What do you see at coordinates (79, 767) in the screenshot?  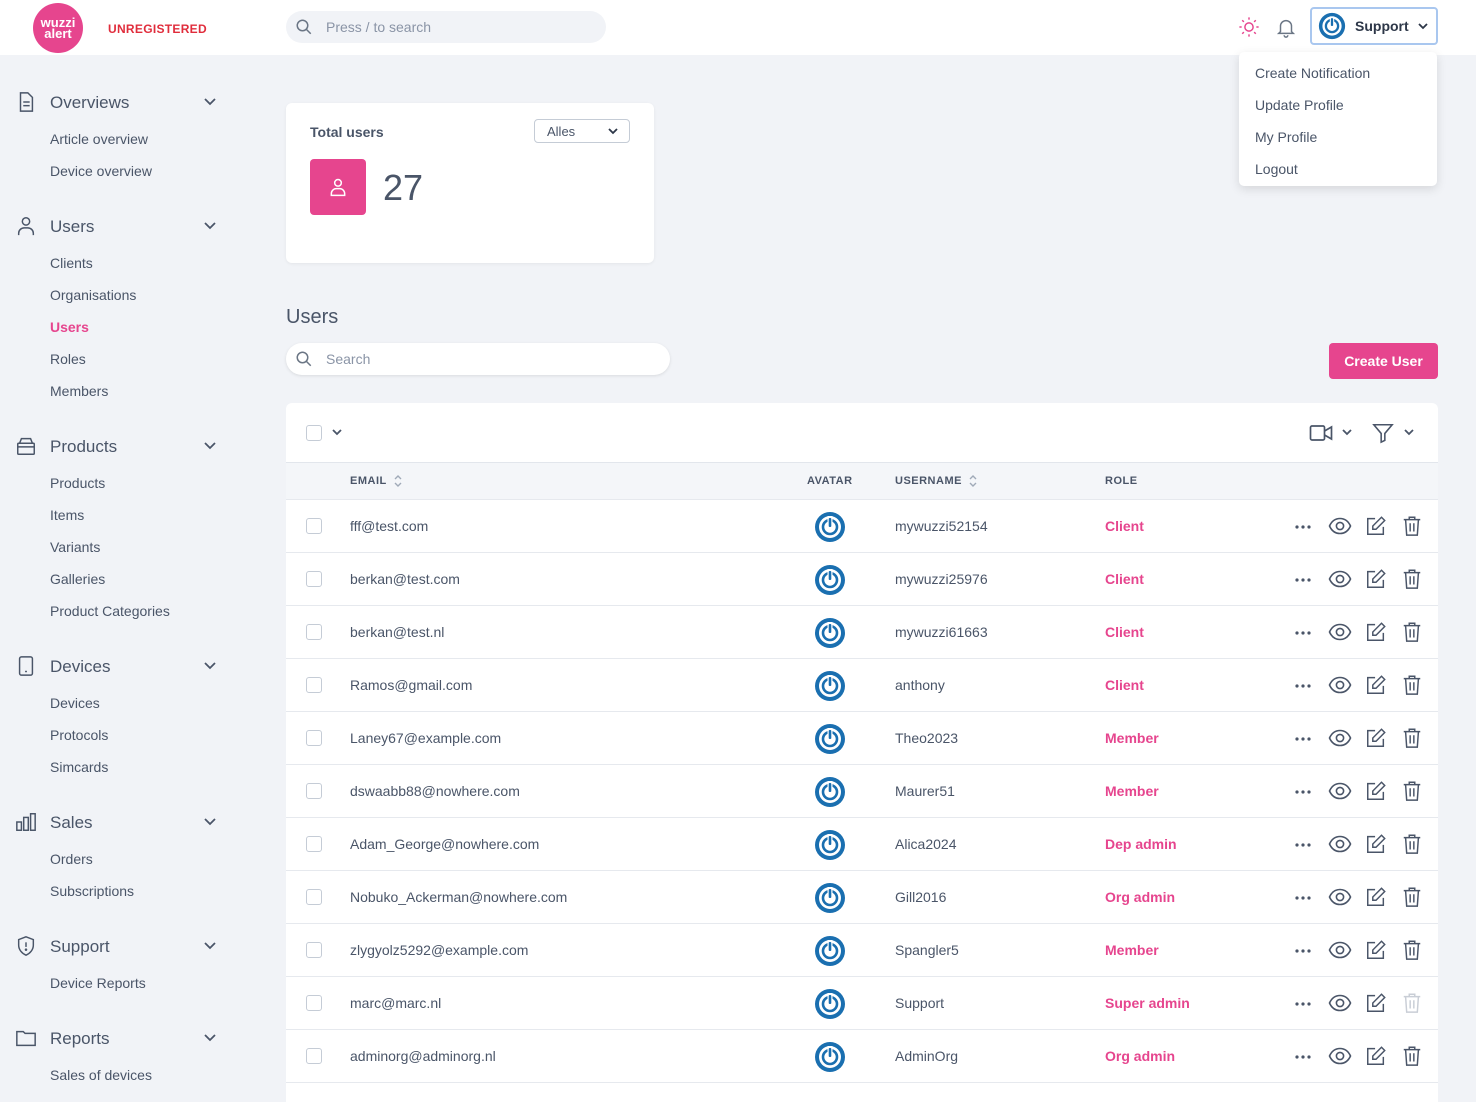 I see `sidebar-item-simcards: Simcards` at bounding box center [79, 767].